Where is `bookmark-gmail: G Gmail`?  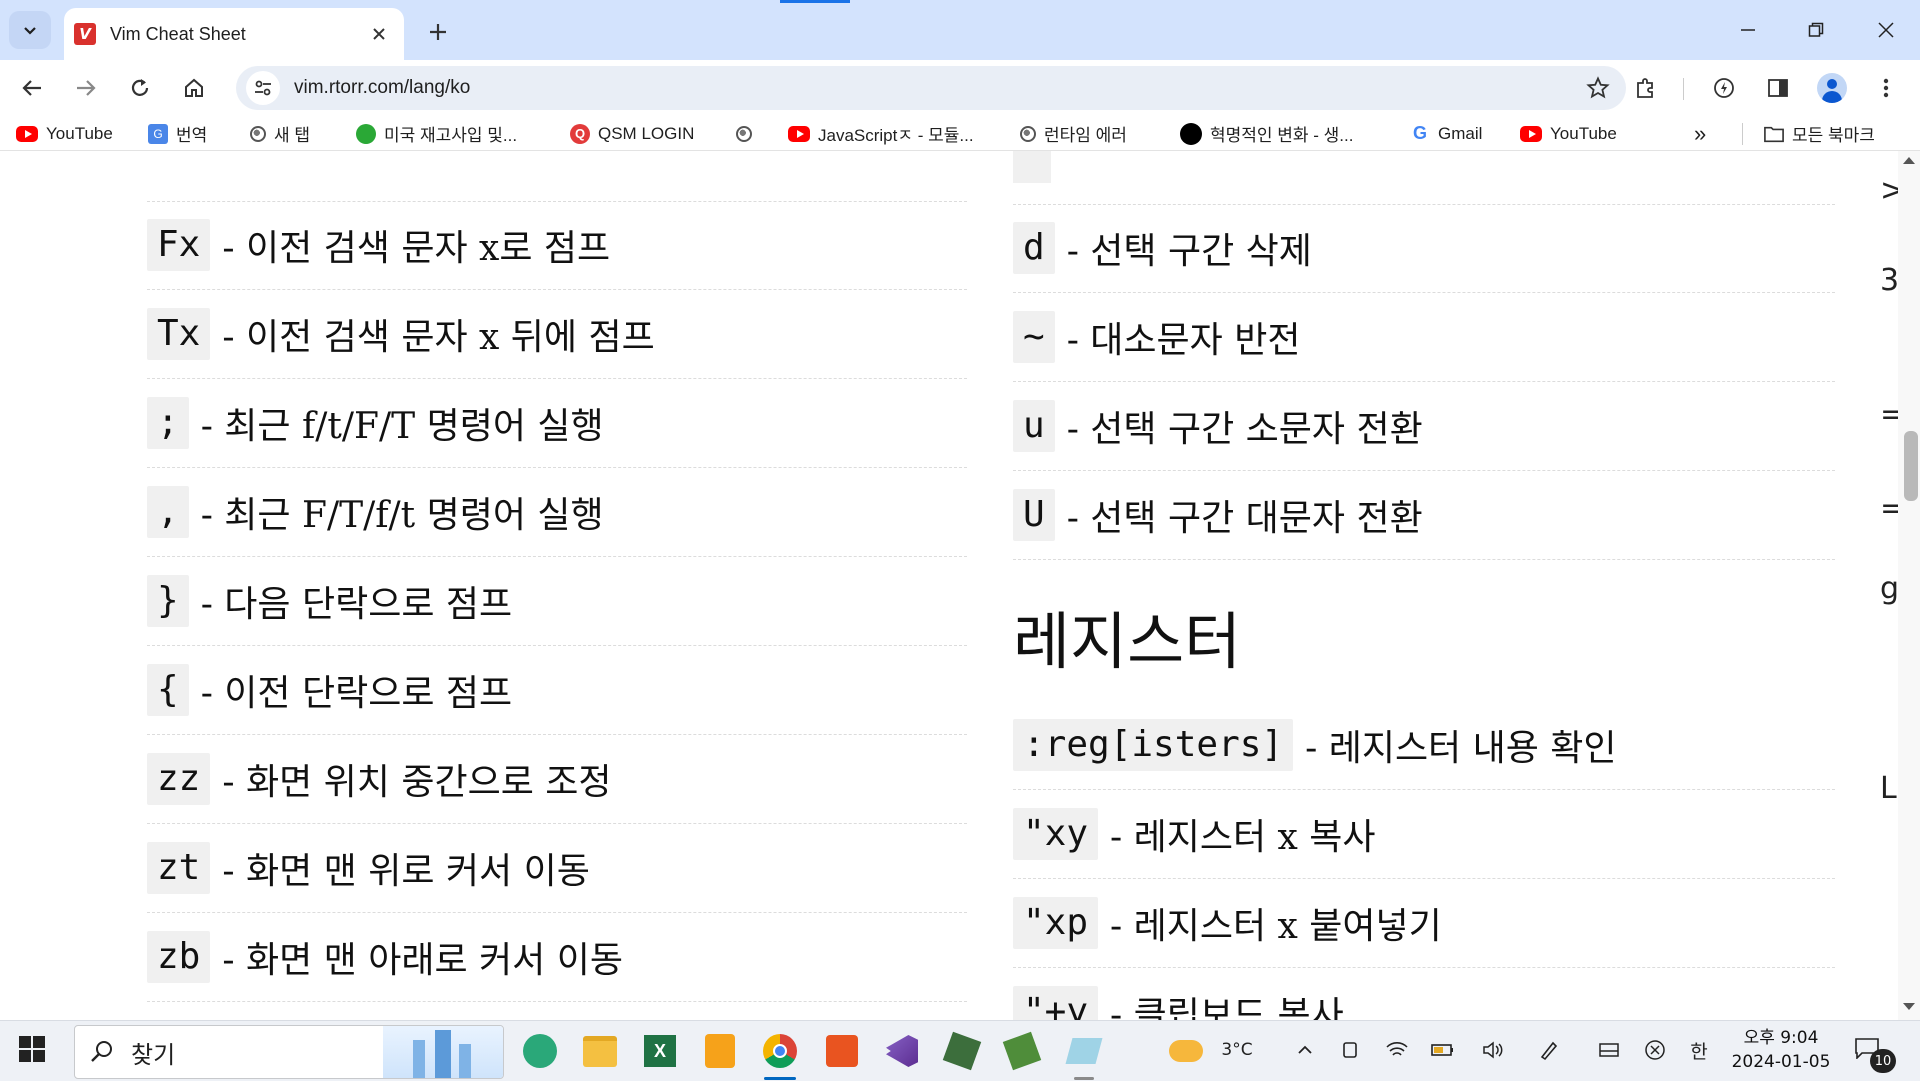
bookmark-gmail: G Gmail is located at coordinates (1446, 134).